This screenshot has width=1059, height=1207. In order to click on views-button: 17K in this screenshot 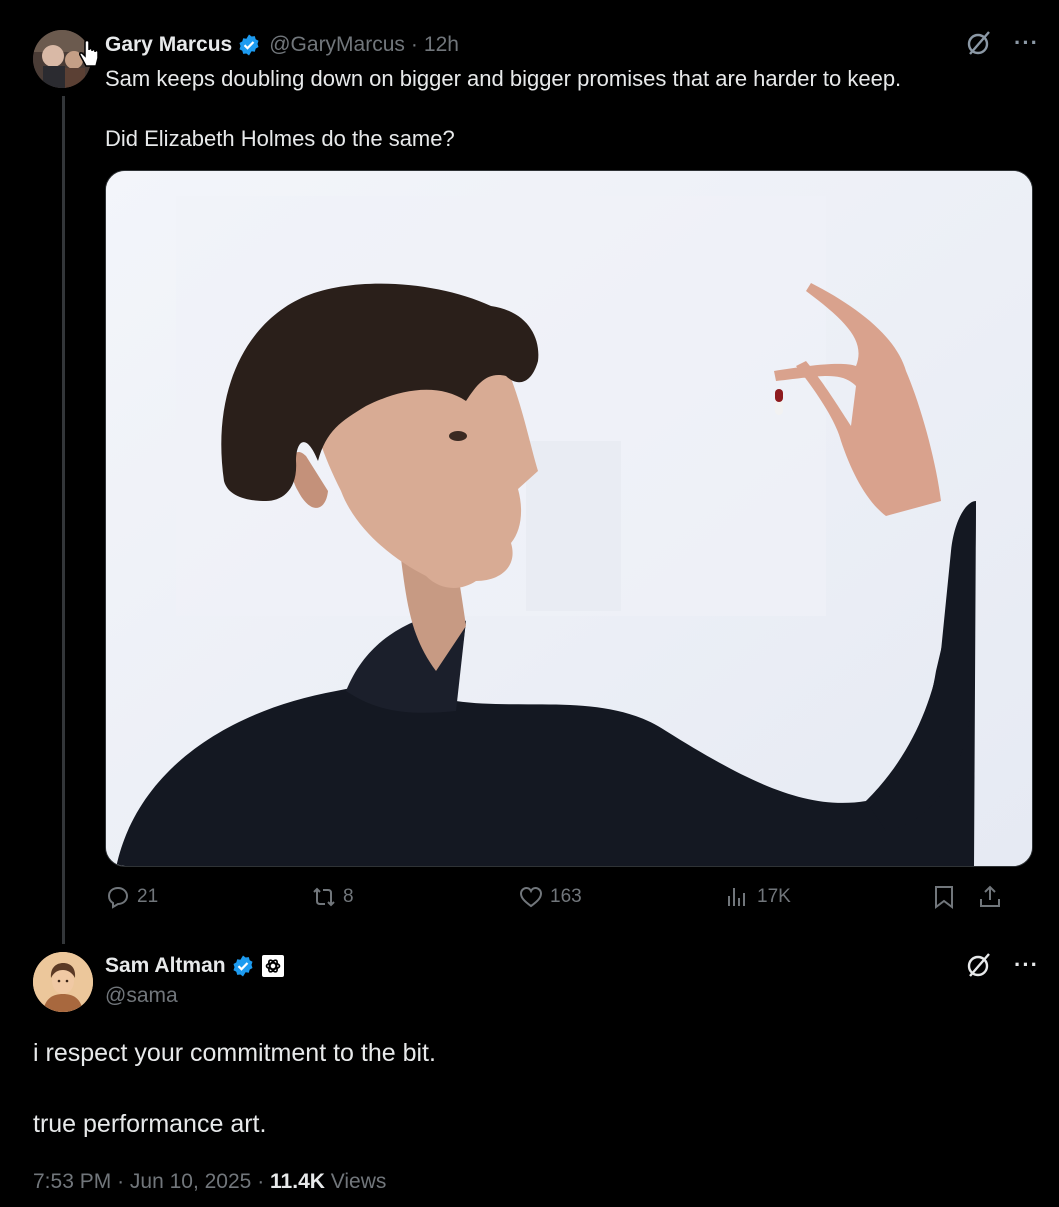, I will do `click(758, 897)`.